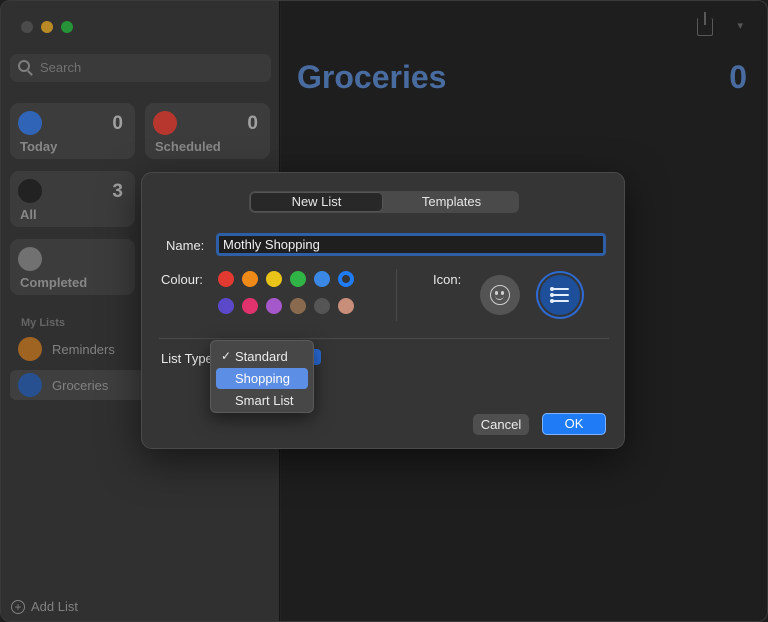 The image size is (768, 622). Describe the element at coordinates (188, 146) in the screenshot. I see `tile-label: Scheduled` at that location.